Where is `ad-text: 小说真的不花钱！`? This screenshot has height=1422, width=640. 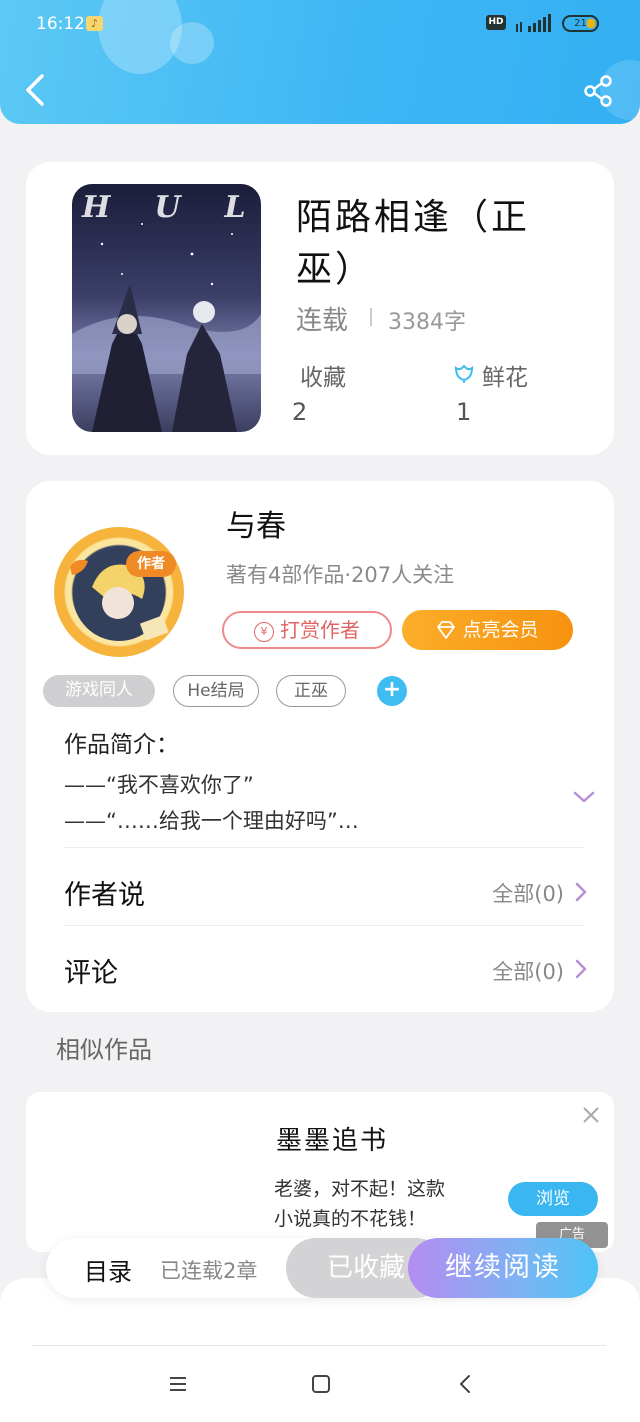 ad-text: 小说真的不花钱！ is located at coordinates (350, 1219).